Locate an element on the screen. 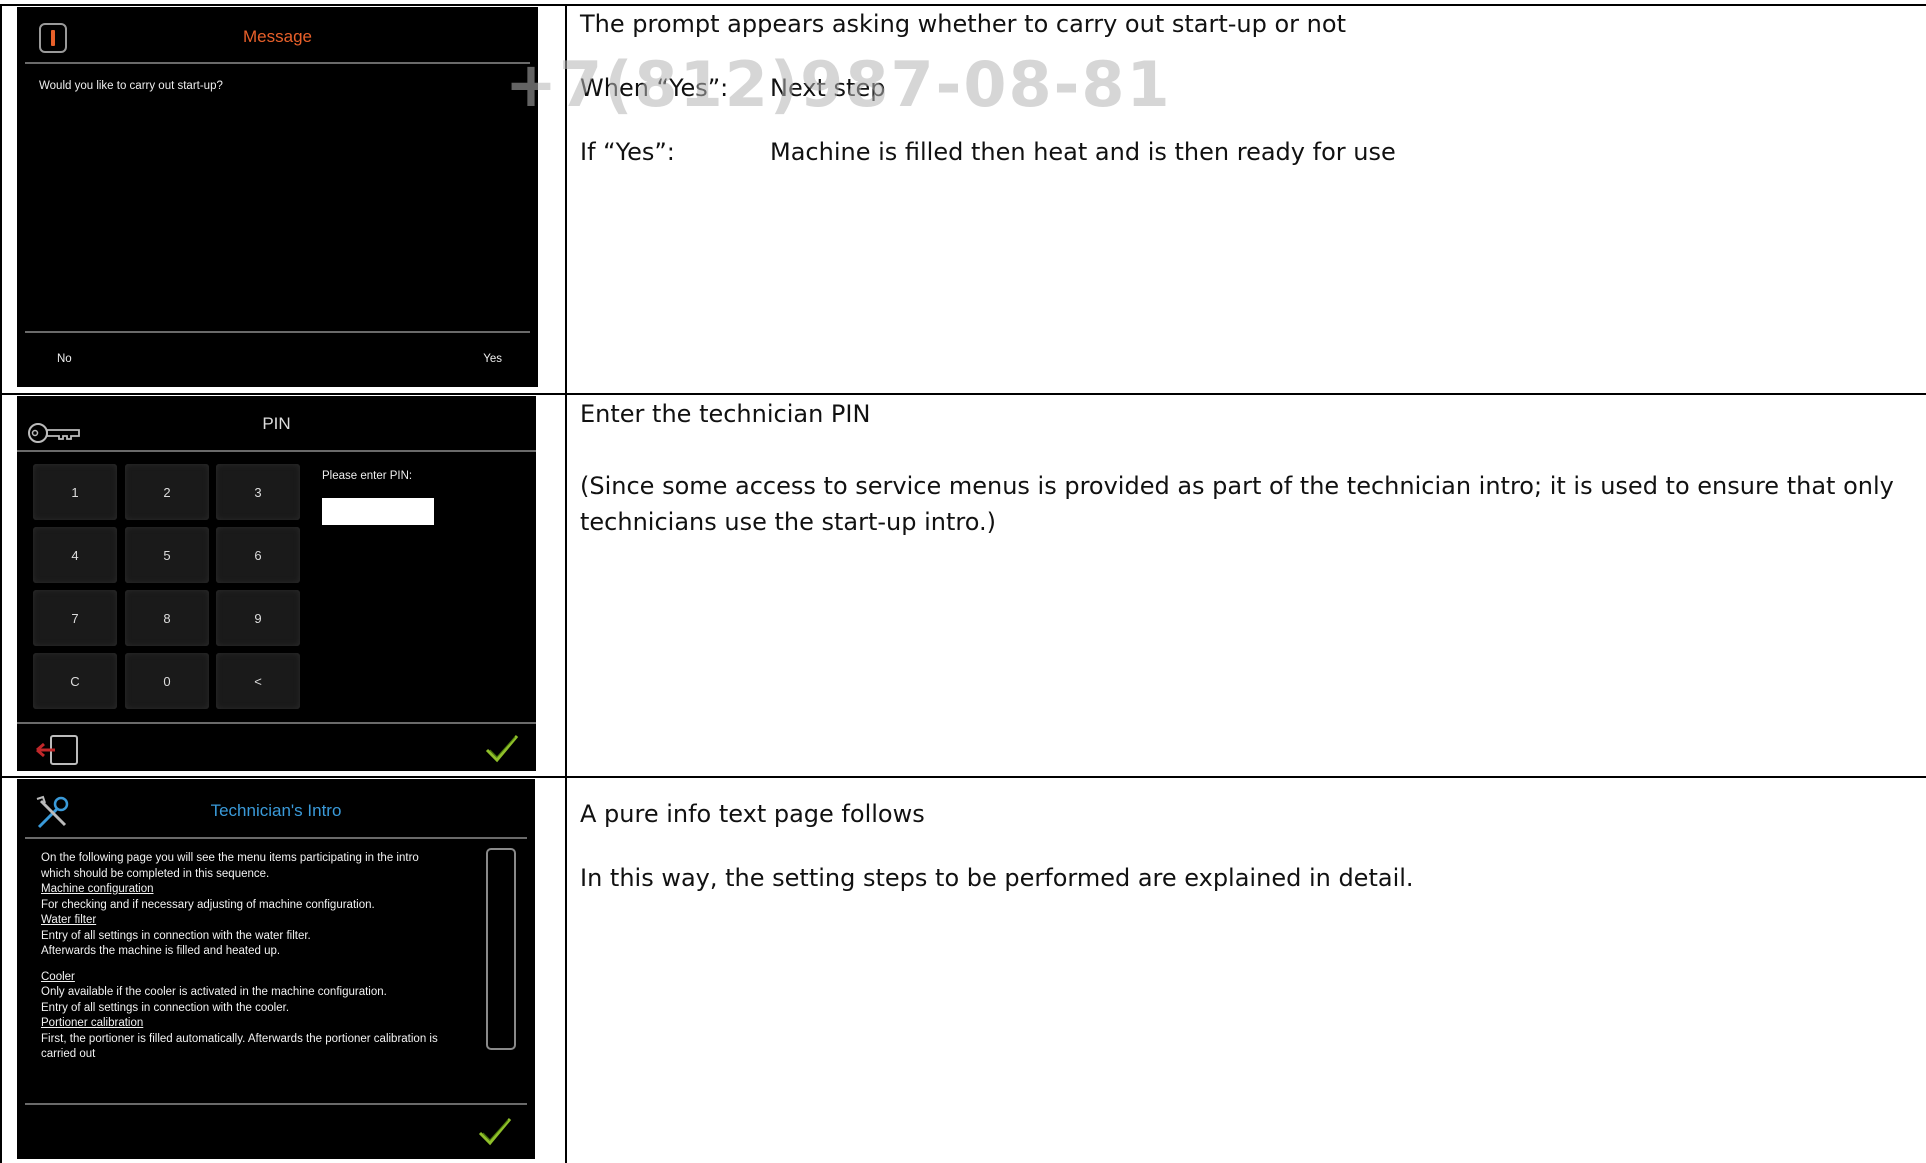 This screenshot has height=1163, width=1926. watermark: +7(812)987-08-81 is located at coordinates (838, 84).